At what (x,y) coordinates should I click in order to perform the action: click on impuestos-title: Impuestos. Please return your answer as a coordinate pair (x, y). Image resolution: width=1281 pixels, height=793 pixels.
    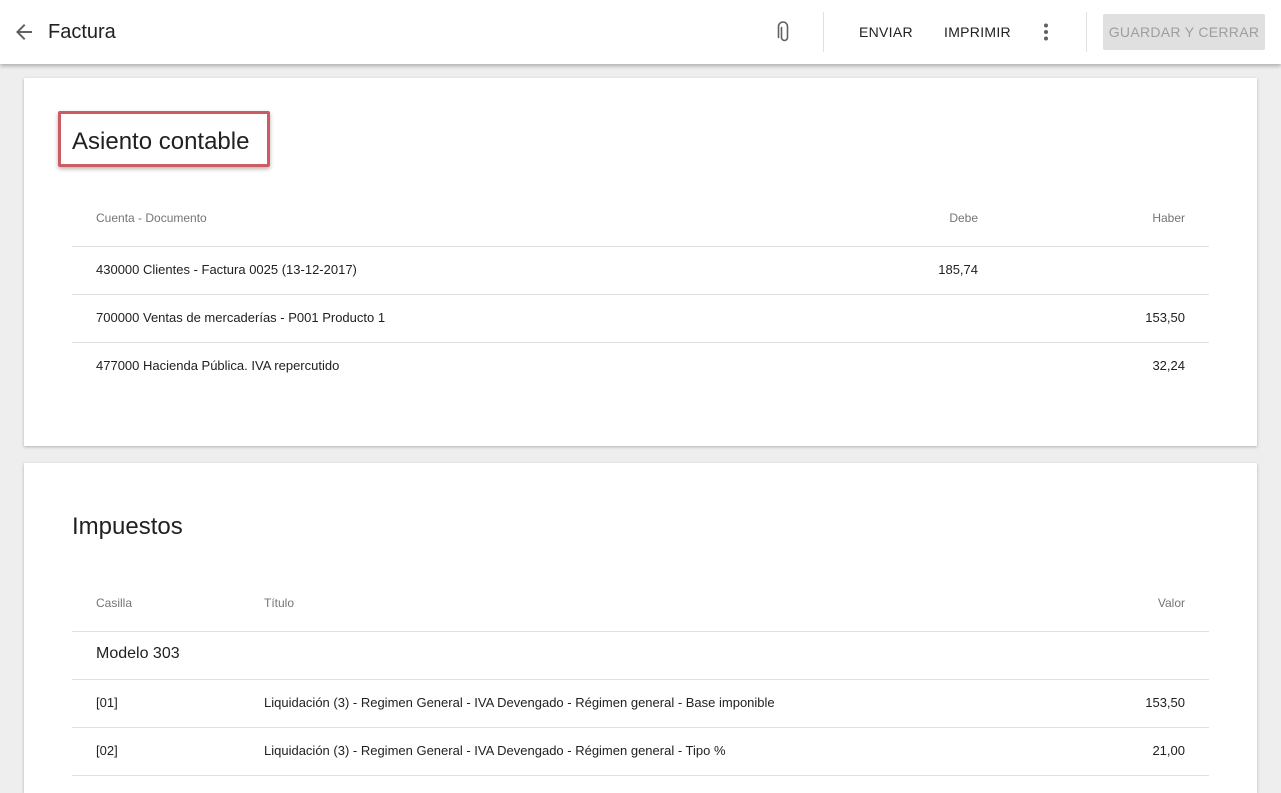
    Looking at the image, I should click on (127, 526).